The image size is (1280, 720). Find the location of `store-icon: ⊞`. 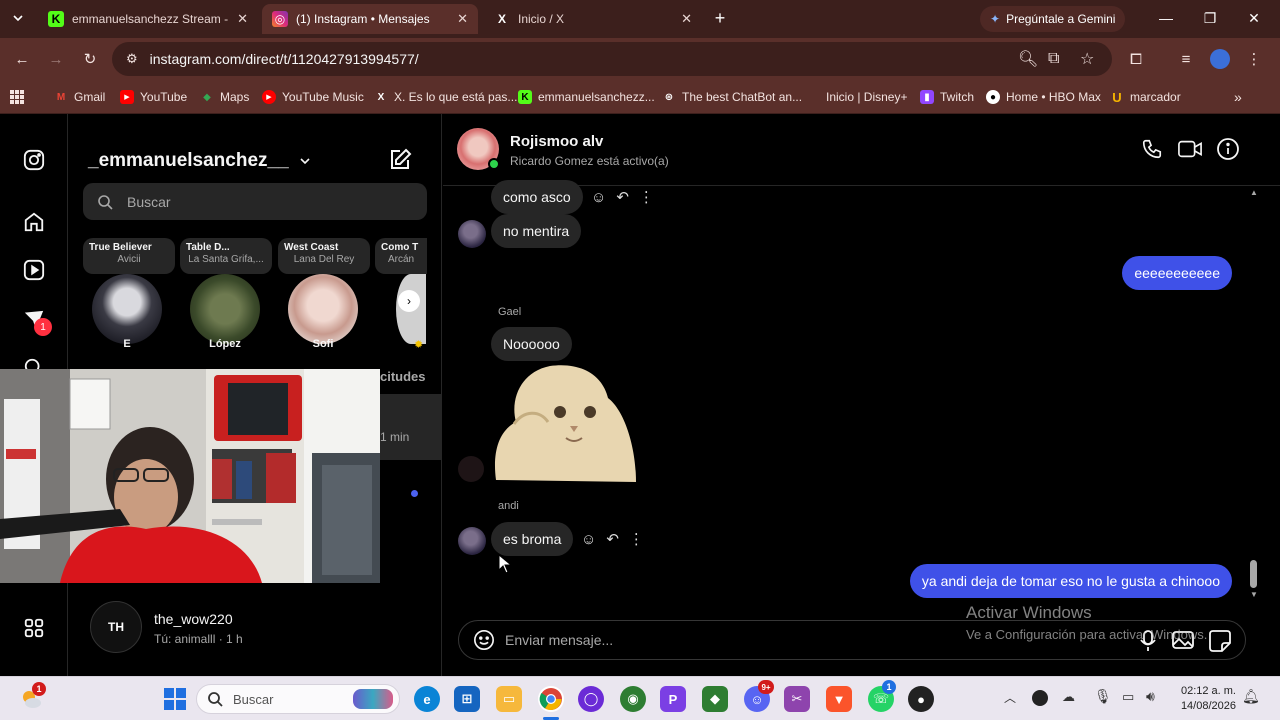

store-icon: ⊞ is located at coordinates (467, 699).